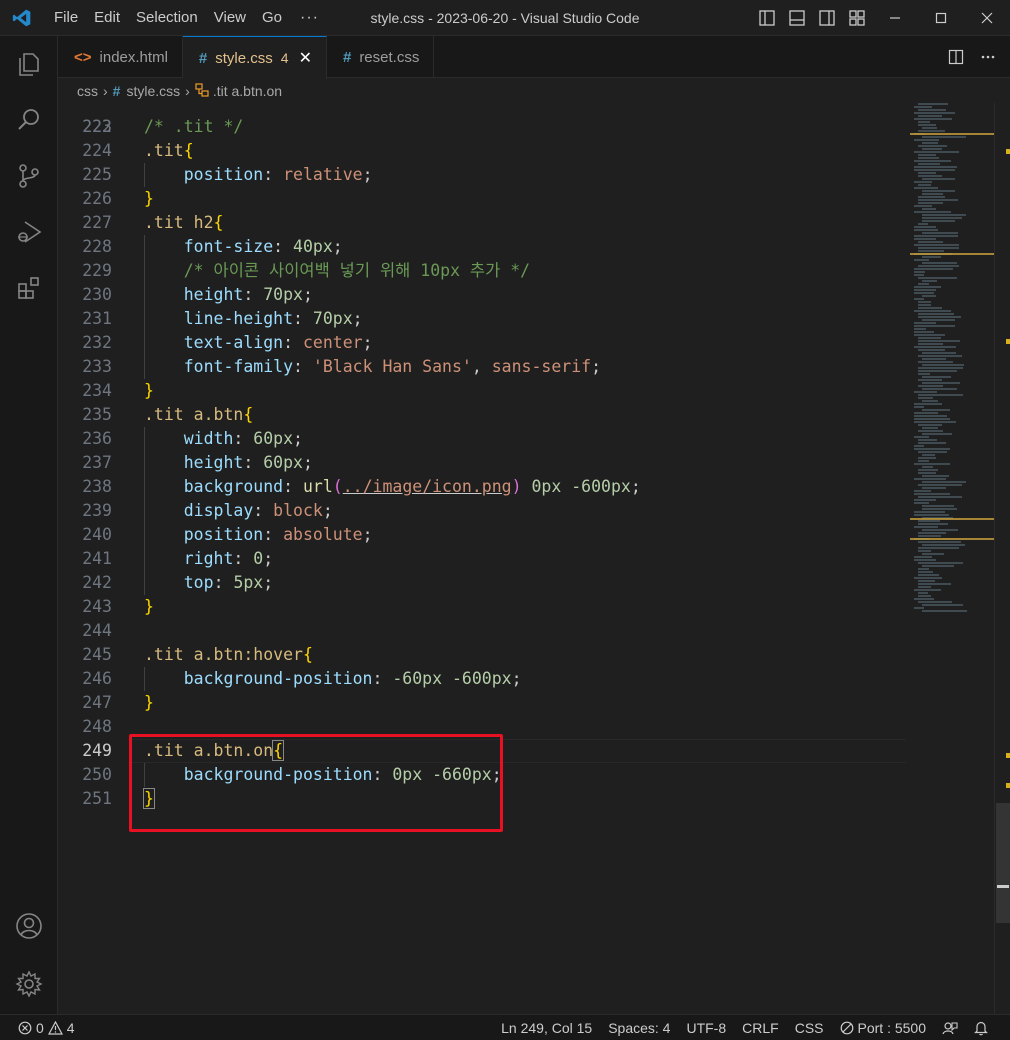 The width and height of the screenshot is (1010, 1040). Describe the element at coordinates (941, 18) in the screenshot. I see `maximize-icon` at that location.